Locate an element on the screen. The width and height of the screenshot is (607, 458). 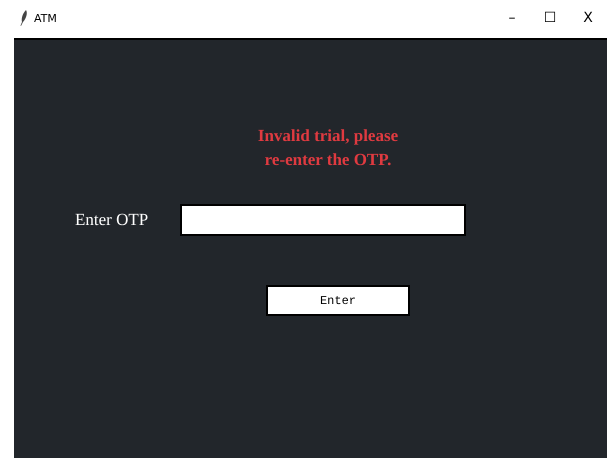
minimize-button: – is located at coordinates (512, 18).